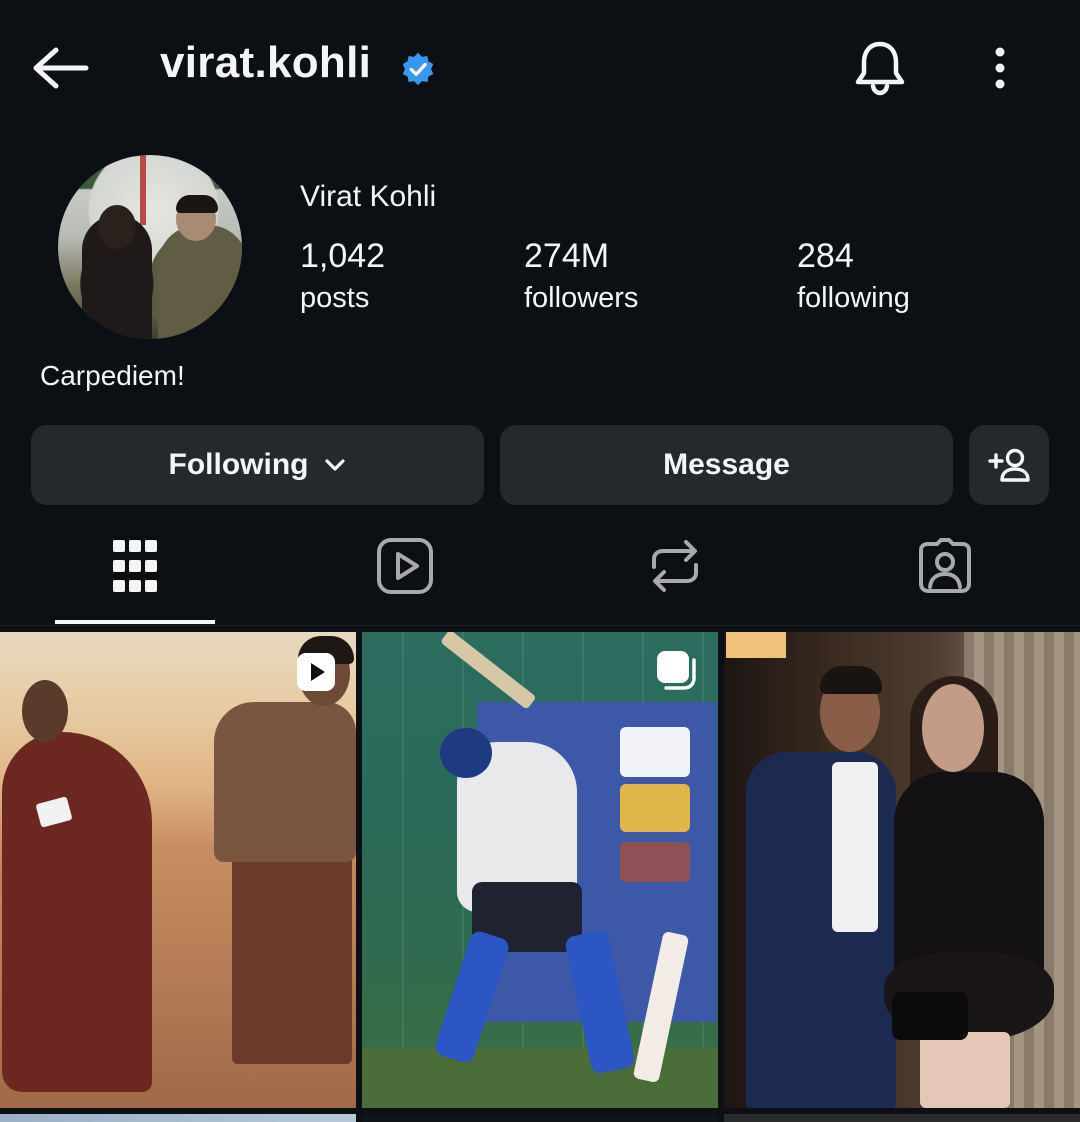  Describe the element at coordinates (238, 464) in the screenshot. I see `following-button-label: Following` at that location.